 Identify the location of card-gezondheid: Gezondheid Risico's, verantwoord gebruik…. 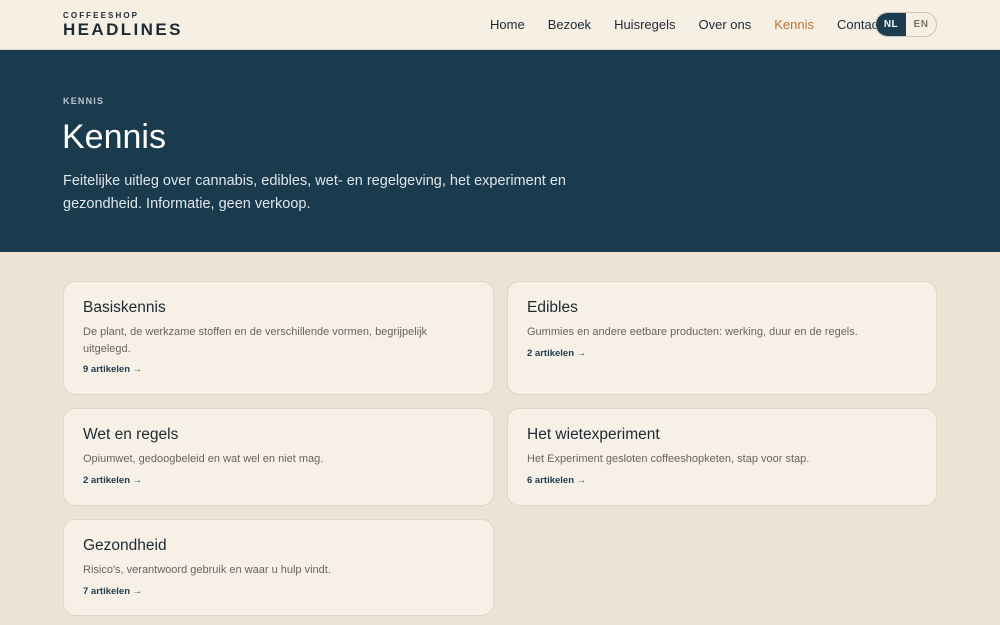
(278, 567).